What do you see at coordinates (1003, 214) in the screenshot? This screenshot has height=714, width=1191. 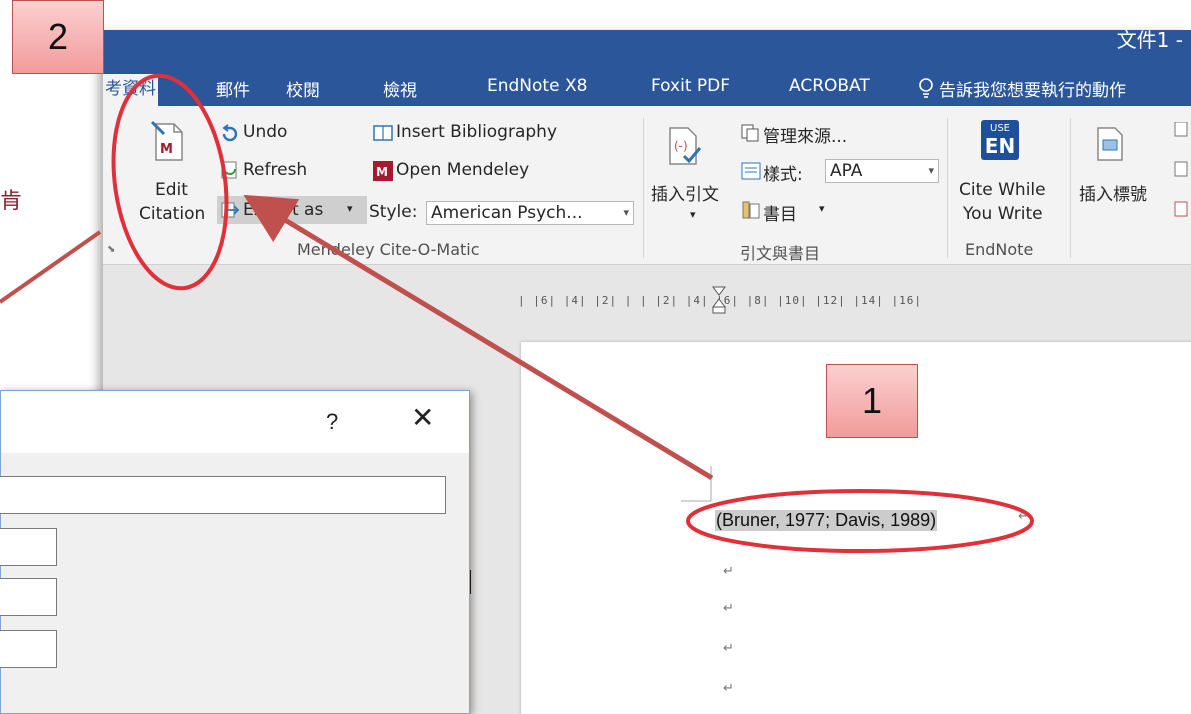 I see `cite-while-you-write-label-2: You Write` at bounding box center [1003, 214].